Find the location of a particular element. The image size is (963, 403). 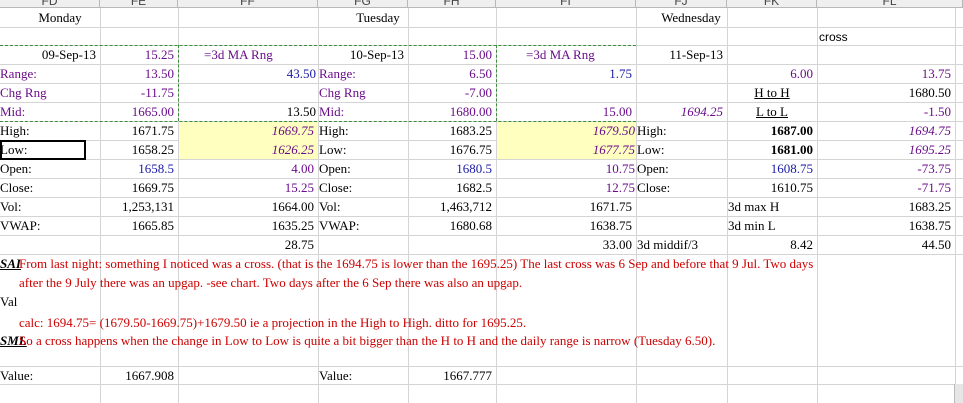

open-value-monday: 1658.5 is located at coordinates (137, 169).